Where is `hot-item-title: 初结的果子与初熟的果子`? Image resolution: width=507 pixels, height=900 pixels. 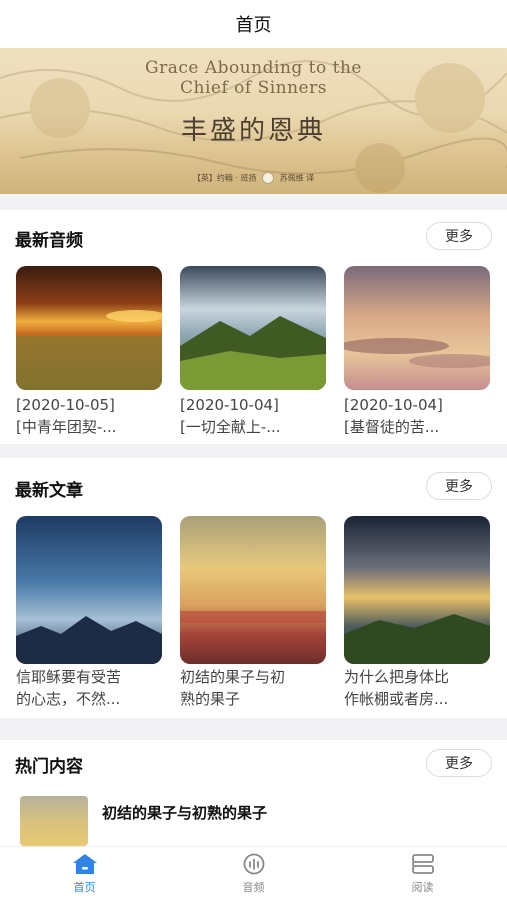
hot-item-title: 初结的果子与初熟的果子 is located at coordinates (185, 813).